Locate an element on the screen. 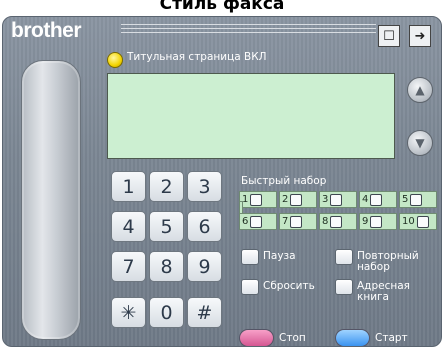 The image size is (444, 347). speed-dial-number: 6 is located at coordinates (245, 221).